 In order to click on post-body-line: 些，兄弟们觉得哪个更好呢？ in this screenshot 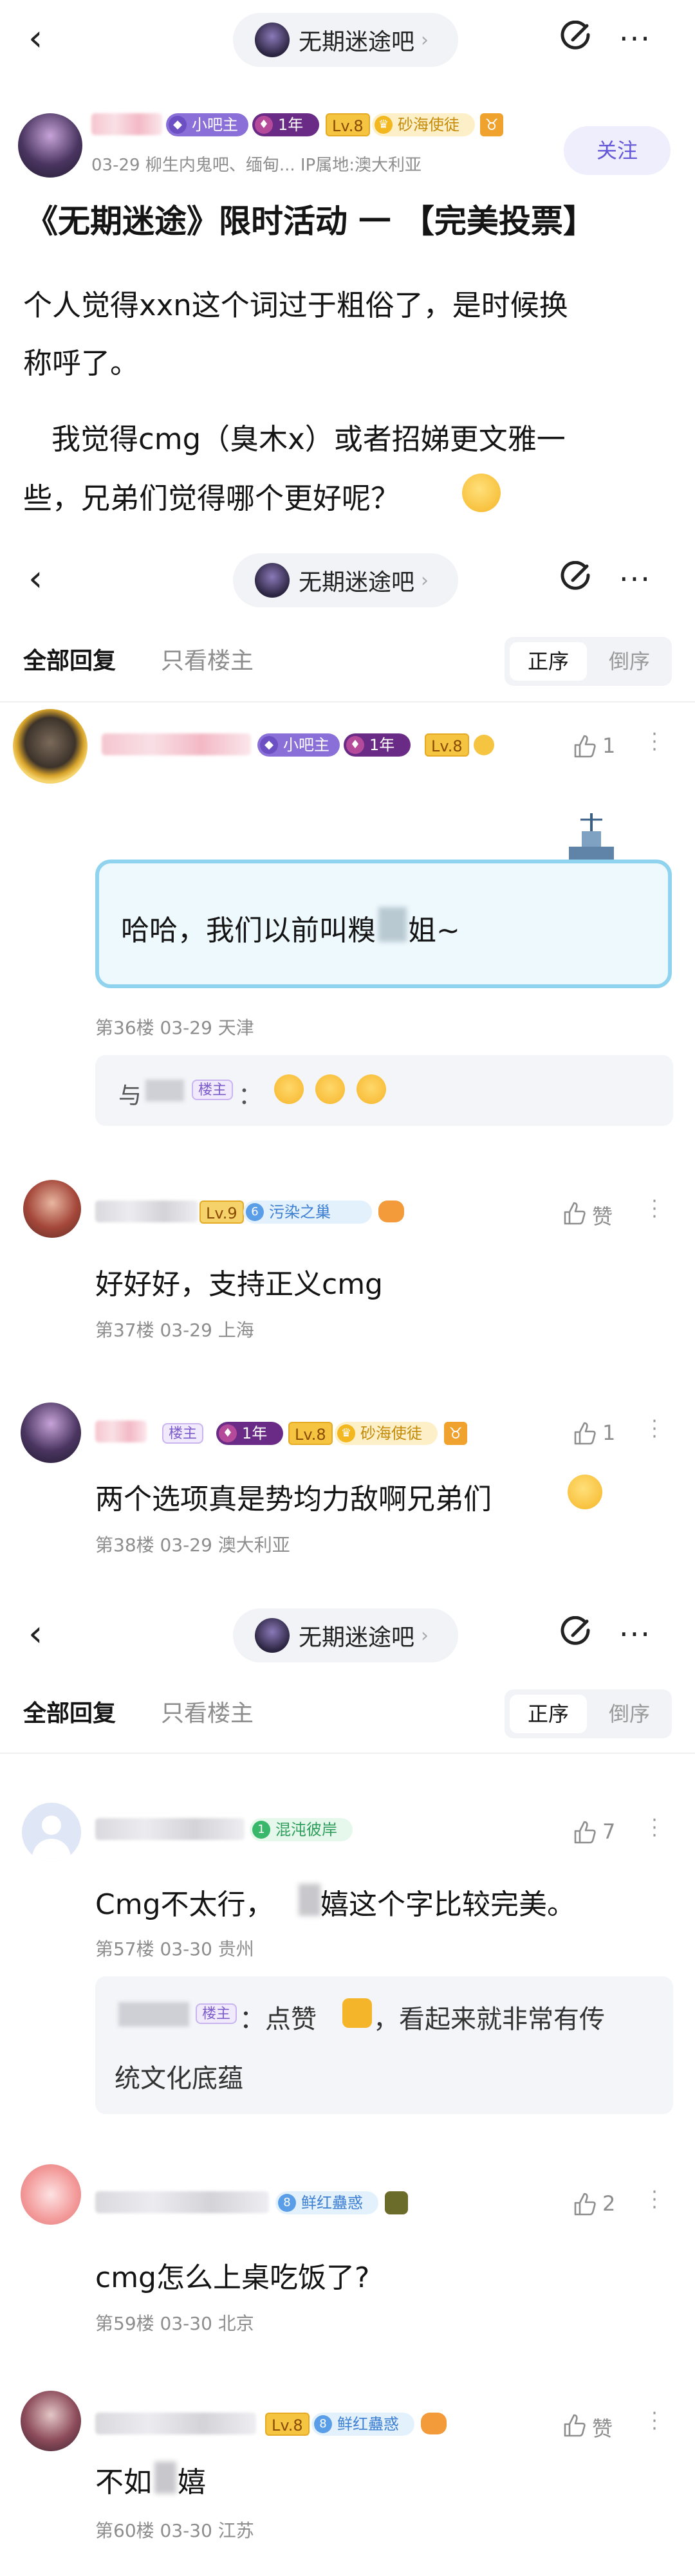, I will do `click(211, 498)`.